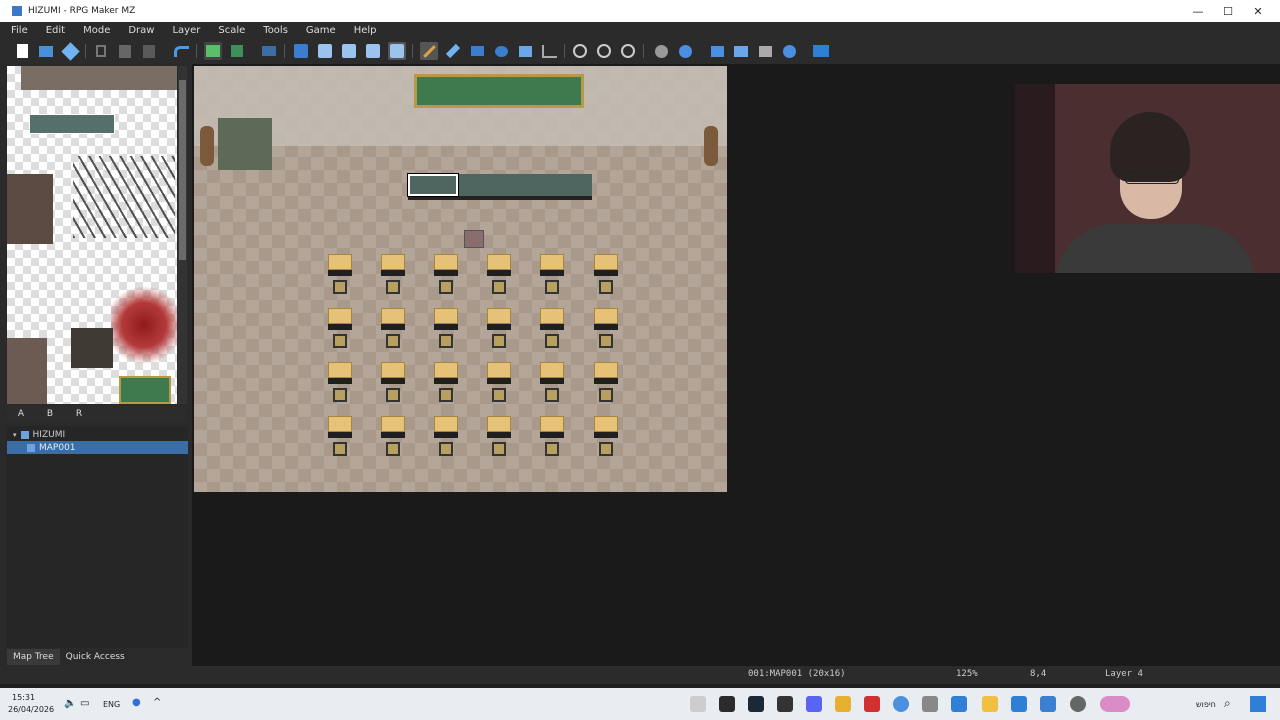 The width and height of the screenshot is (1280, 720). What do you see at coordinates (39, 434) in the screenshot?
I see `map-tree-project: ▾ HIZUMI` at bounding box center [39, 434].